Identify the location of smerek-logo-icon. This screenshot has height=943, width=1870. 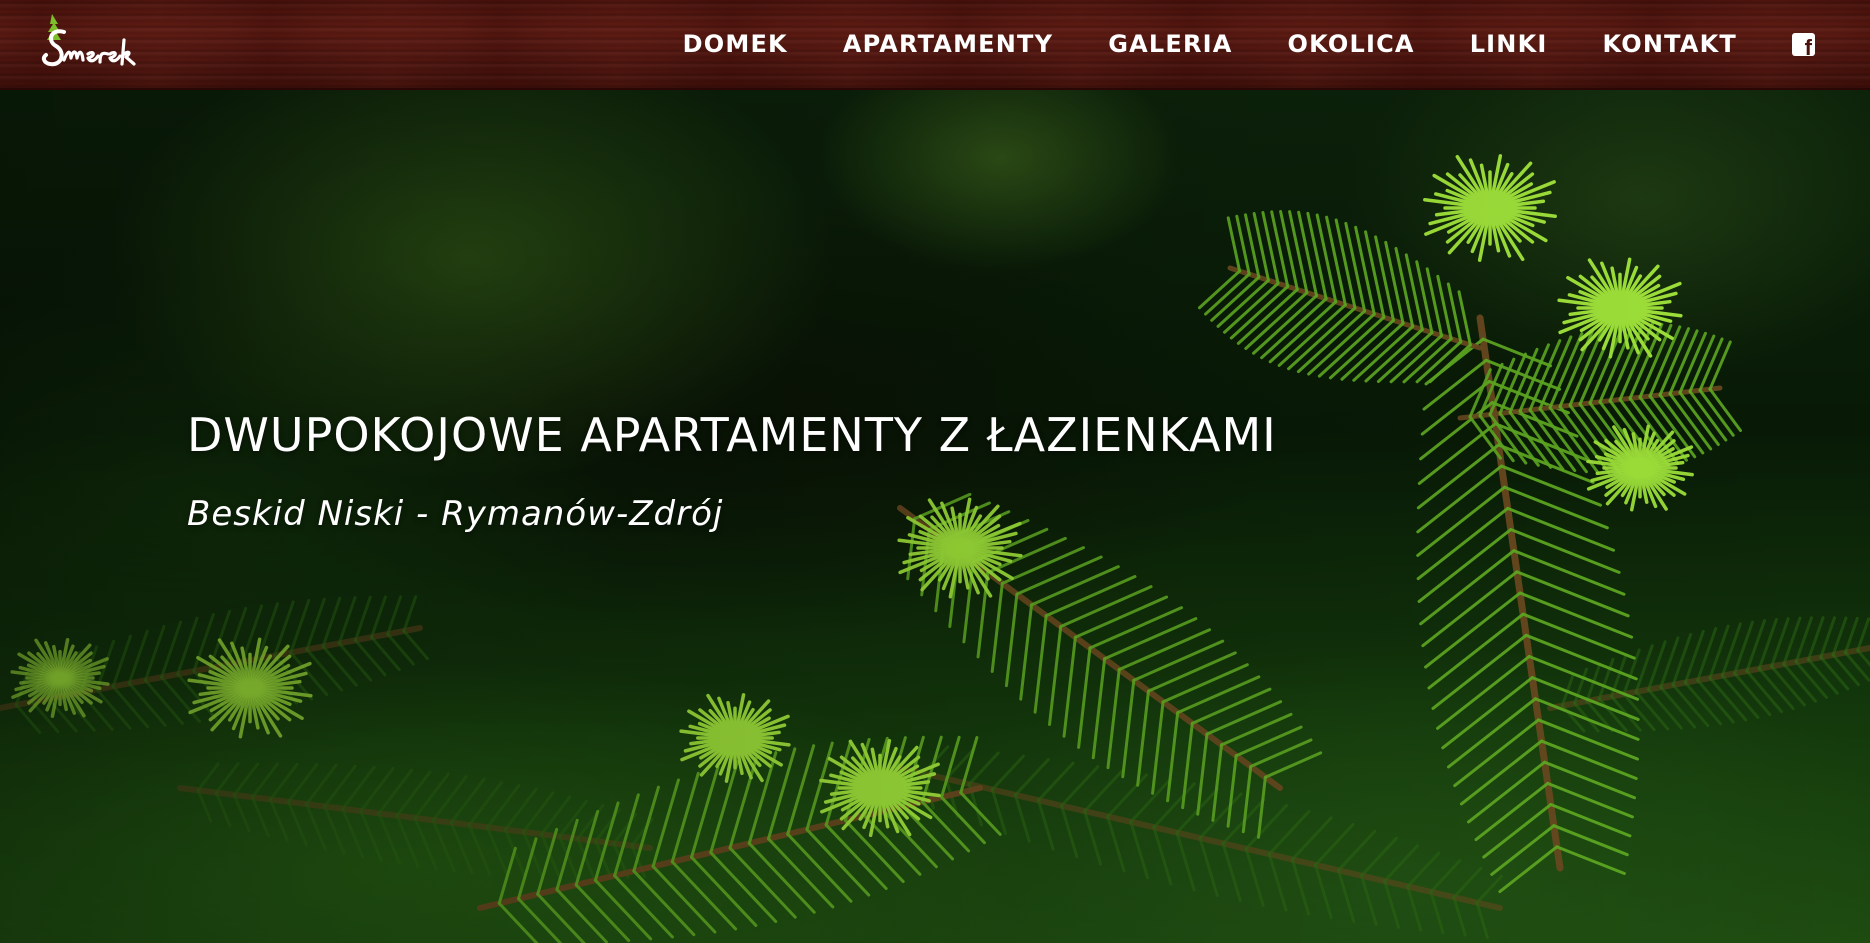
(88, 40).